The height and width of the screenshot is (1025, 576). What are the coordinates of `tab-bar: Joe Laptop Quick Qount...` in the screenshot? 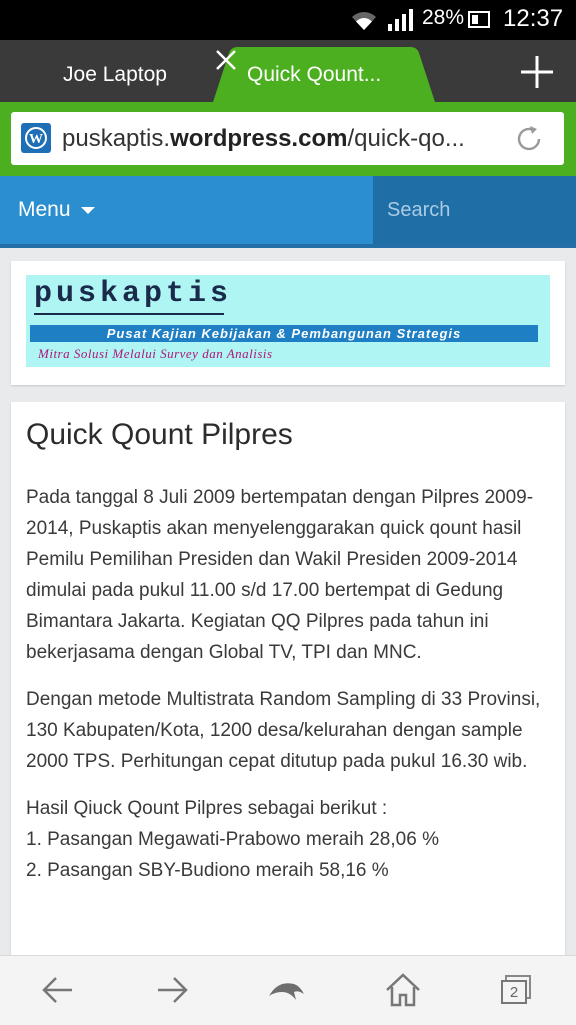 It's located at (288, 71).